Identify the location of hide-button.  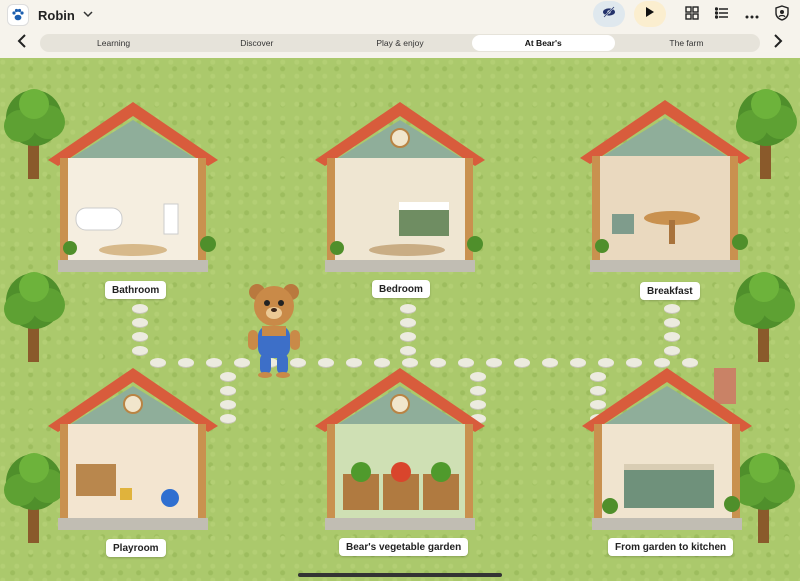
(609, 14).